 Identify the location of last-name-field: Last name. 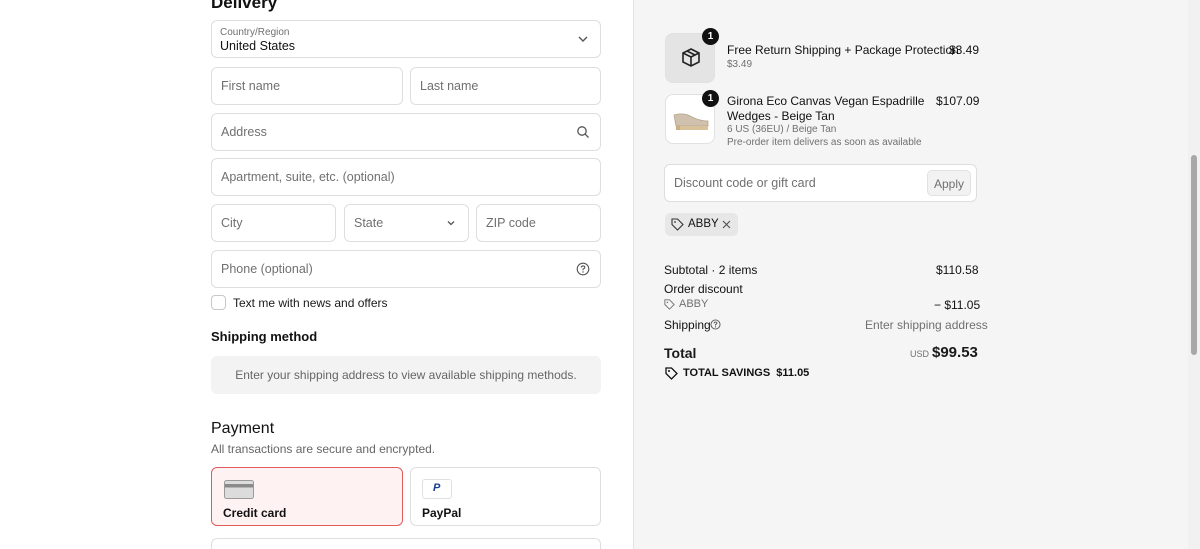
(505, 86).